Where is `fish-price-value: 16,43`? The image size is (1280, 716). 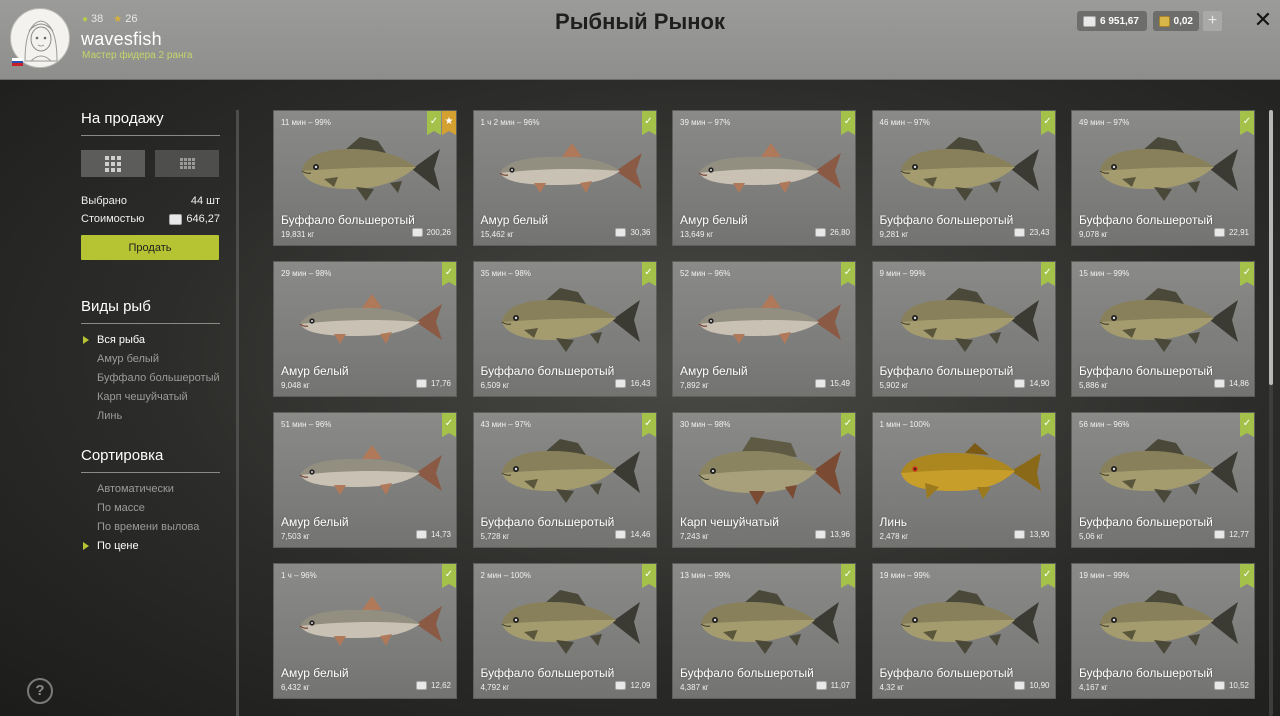
fish-price-value: 16,43 is located at coordinates (640, 383).